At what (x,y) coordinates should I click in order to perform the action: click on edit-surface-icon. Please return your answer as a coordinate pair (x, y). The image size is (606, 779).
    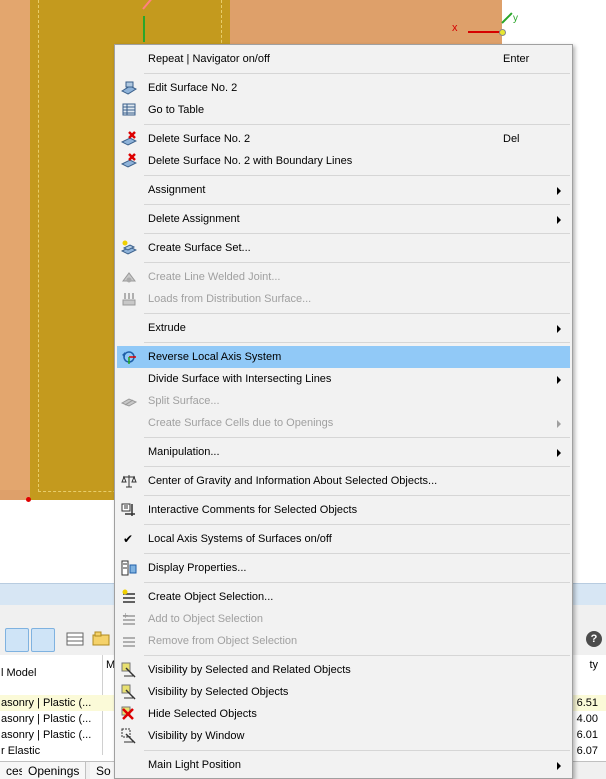
    Looking at the image, I should click on (129, 88).